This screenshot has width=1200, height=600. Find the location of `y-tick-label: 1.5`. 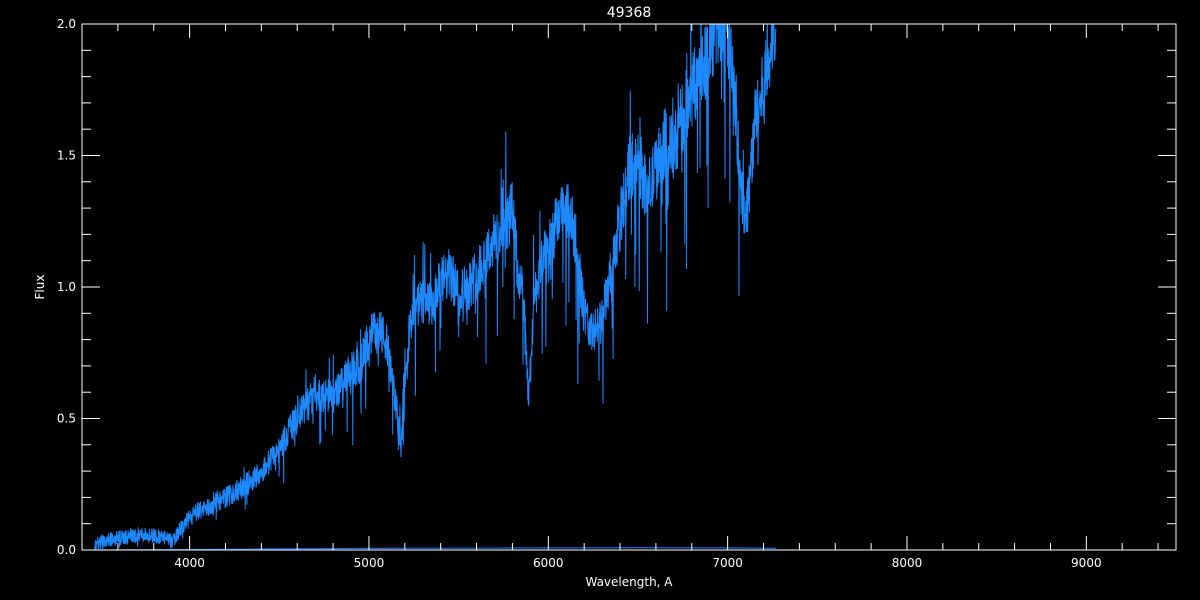

y-tick-label: 1.5 is located at coordinates (66, 156).